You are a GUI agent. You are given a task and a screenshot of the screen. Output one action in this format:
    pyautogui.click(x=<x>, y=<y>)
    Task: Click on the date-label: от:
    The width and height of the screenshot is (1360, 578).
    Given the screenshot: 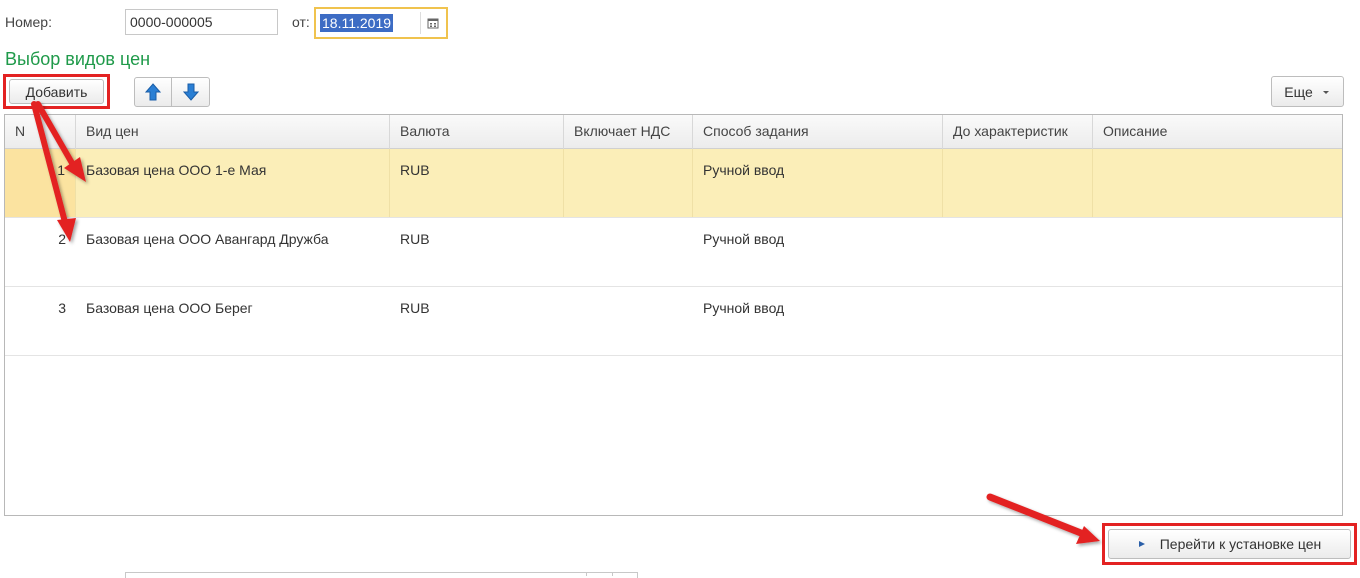 What is the action you would take?
    pyautogui.click(x=301, y=22)
    